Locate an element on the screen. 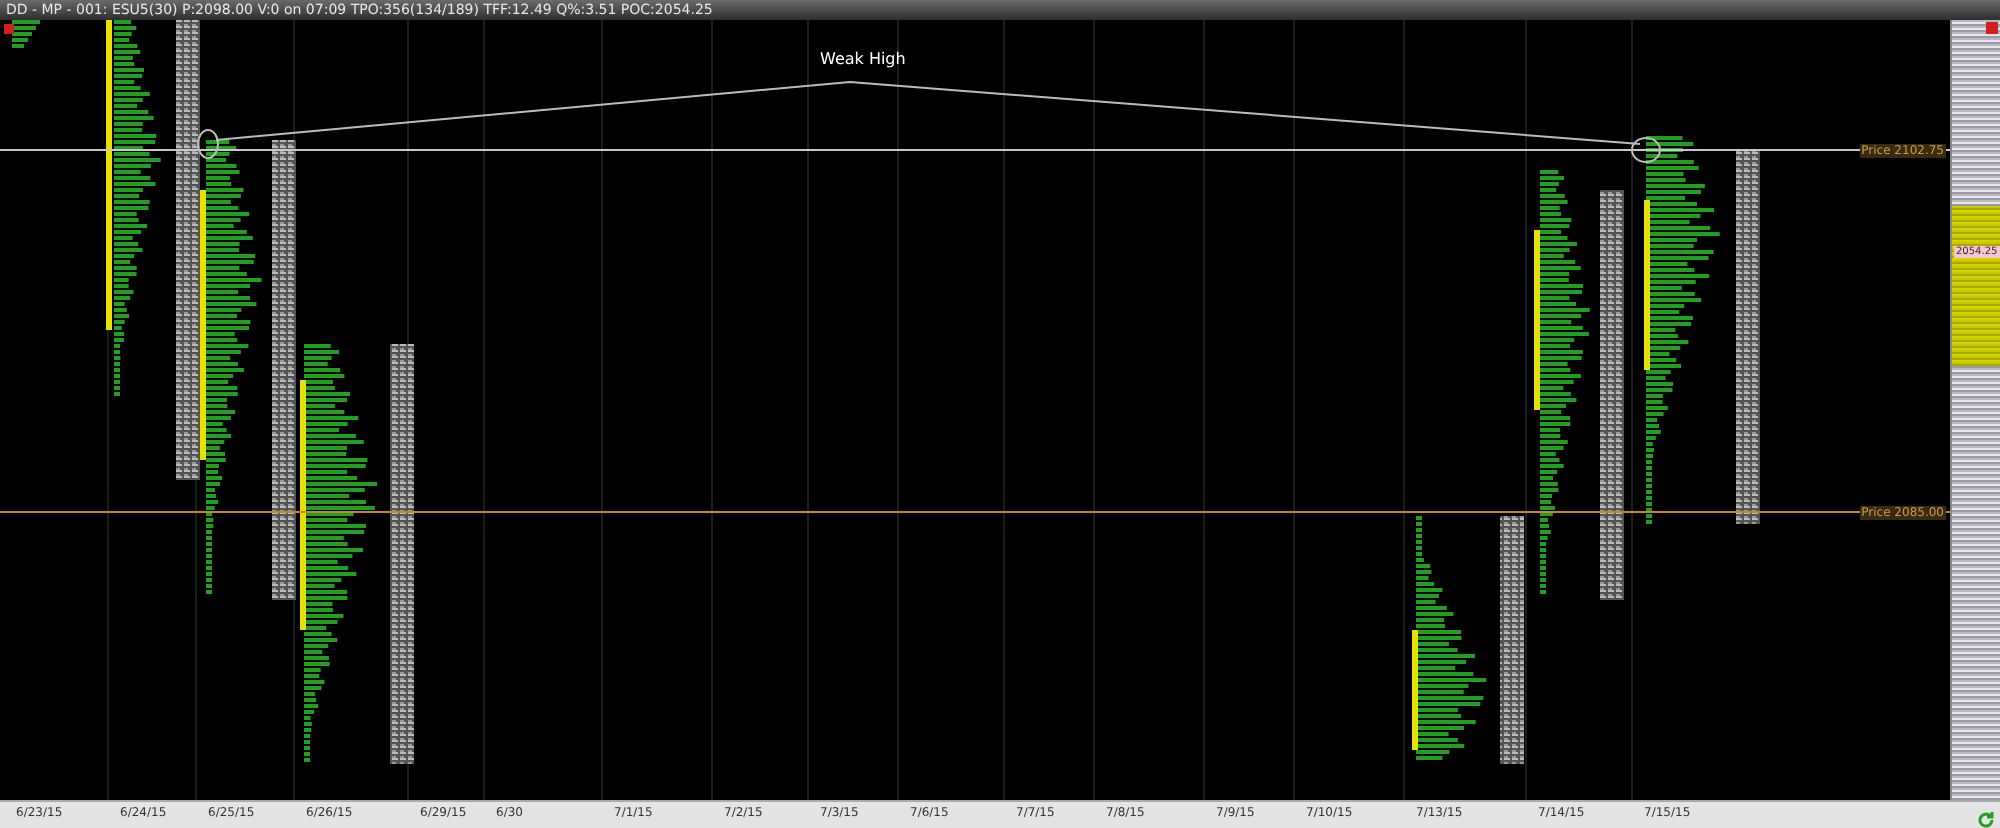 The height and width of the screenshot is (828, 2000). refresh-button is located at coordinates (1986, 816).